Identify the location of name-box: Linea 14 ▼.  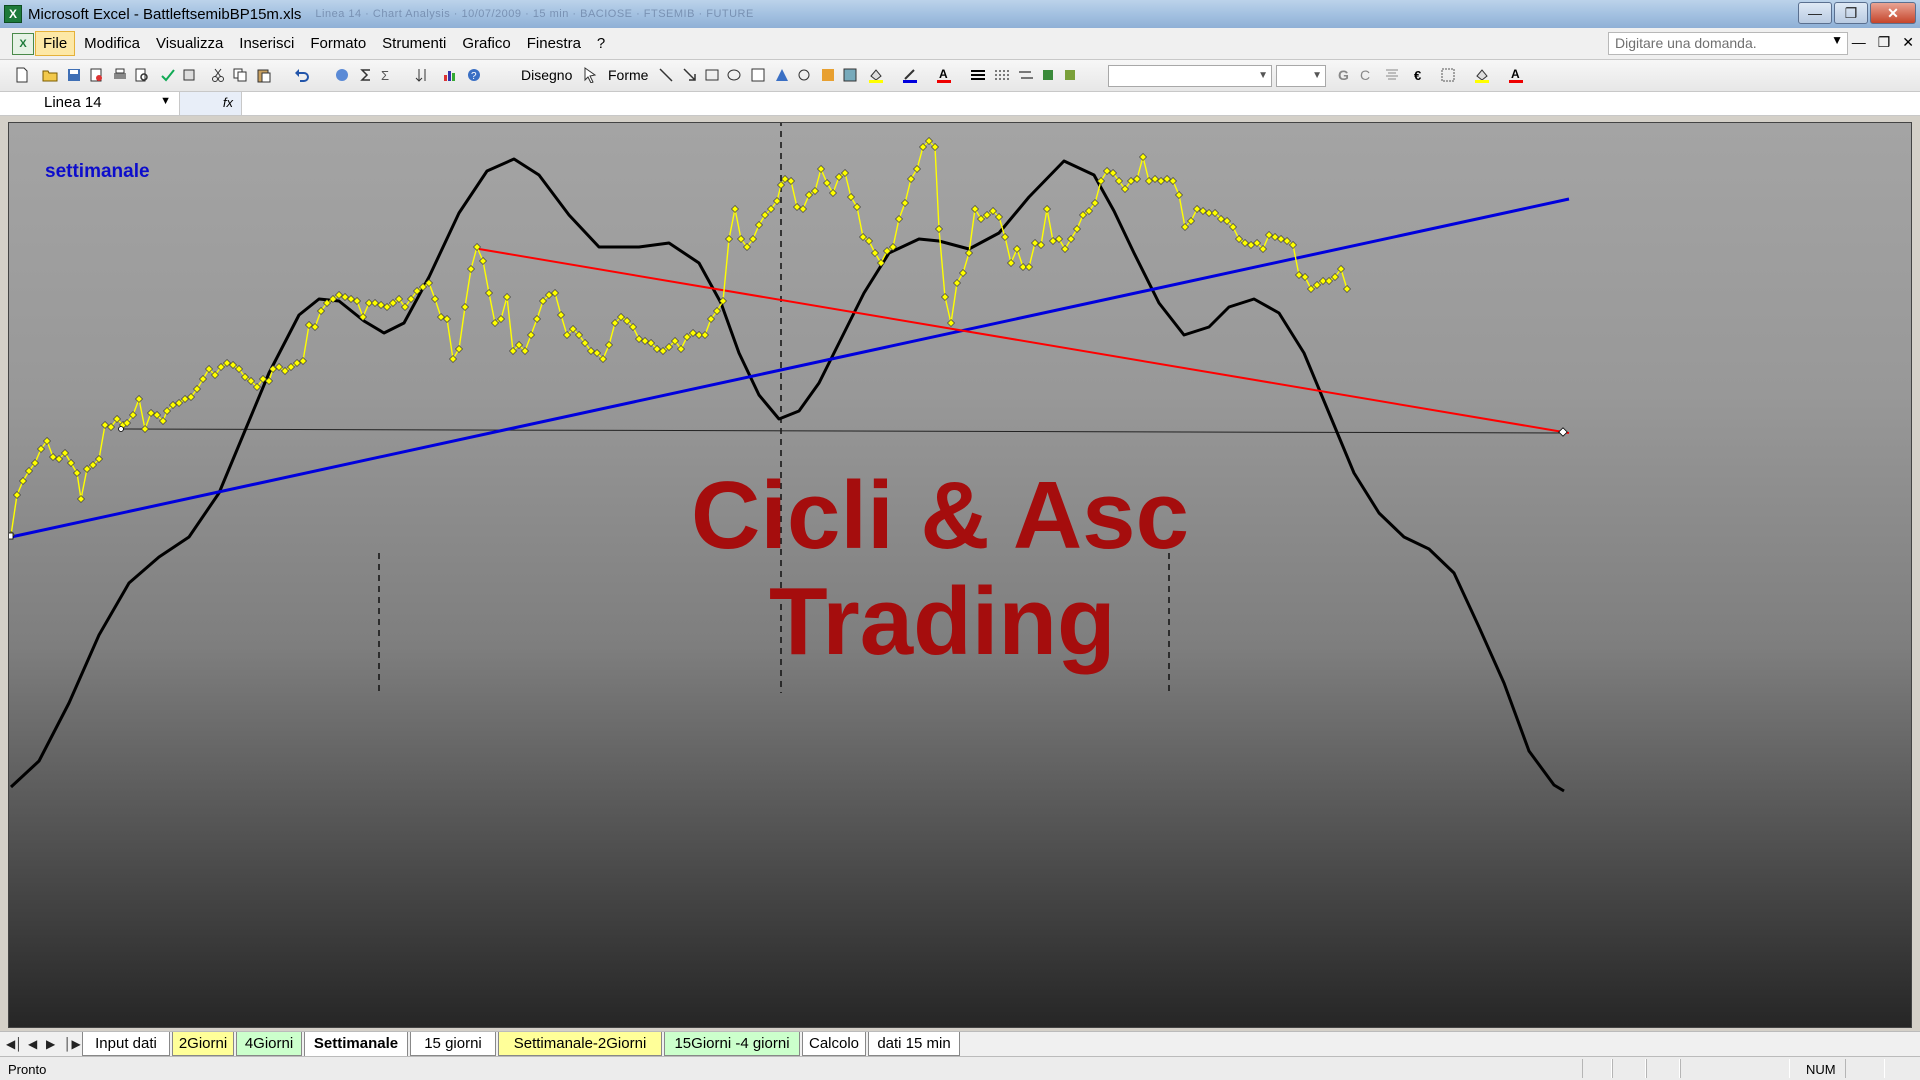
(90, 103).